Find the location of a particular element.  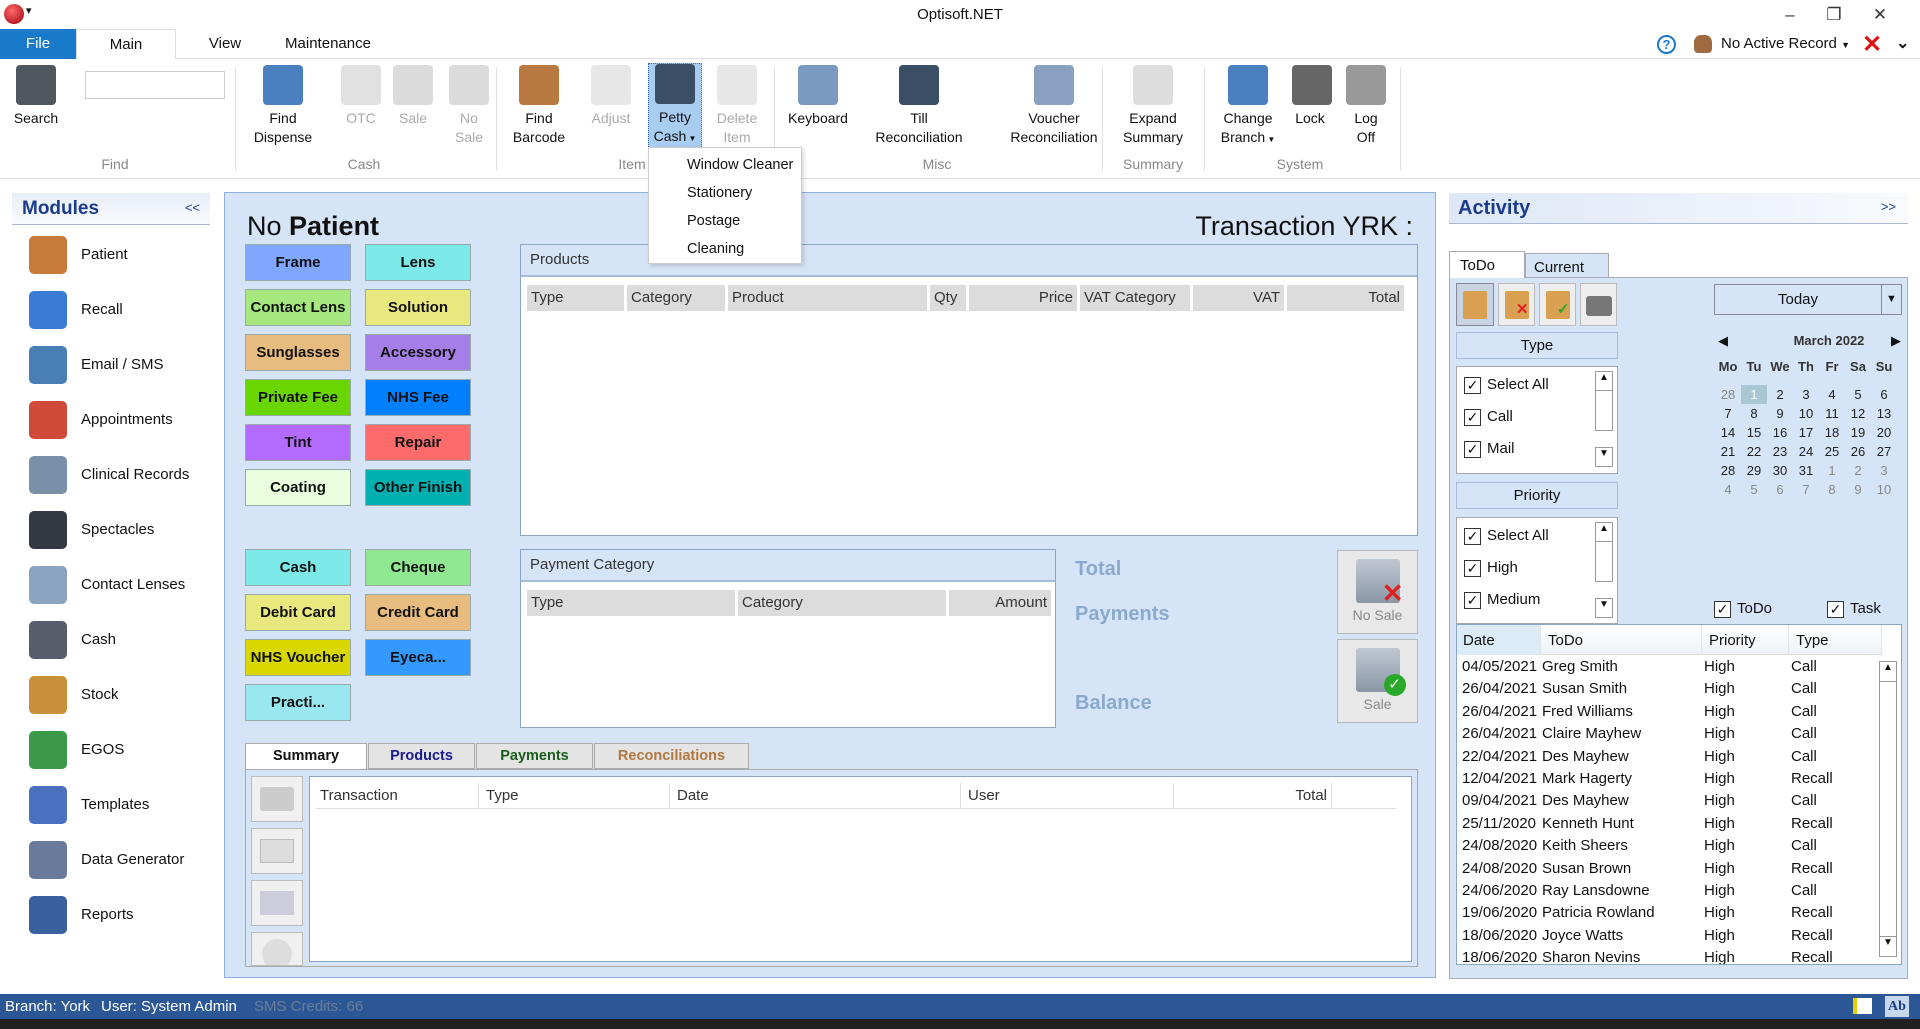

column-header-todo: ToDo is located at coordinates (1622, 640).